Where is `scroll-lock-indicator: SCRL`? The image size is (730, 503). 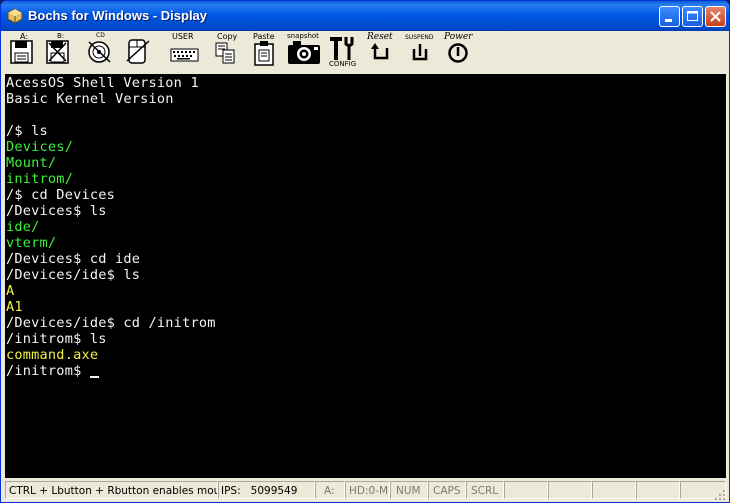 scroll-lock-indicator: SCRL is located at coordinates (485, 491).